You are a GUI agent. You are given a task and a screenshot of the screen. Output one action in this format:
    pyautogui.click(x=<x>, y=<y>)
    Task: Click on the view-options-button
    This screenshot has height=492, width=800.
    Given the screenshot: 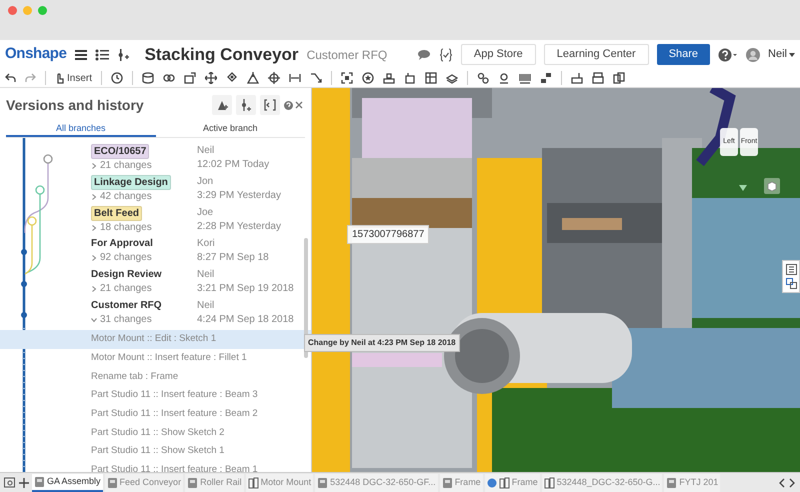 What is the action you would take?
    pyautogui.click(x=772, y=186)
    